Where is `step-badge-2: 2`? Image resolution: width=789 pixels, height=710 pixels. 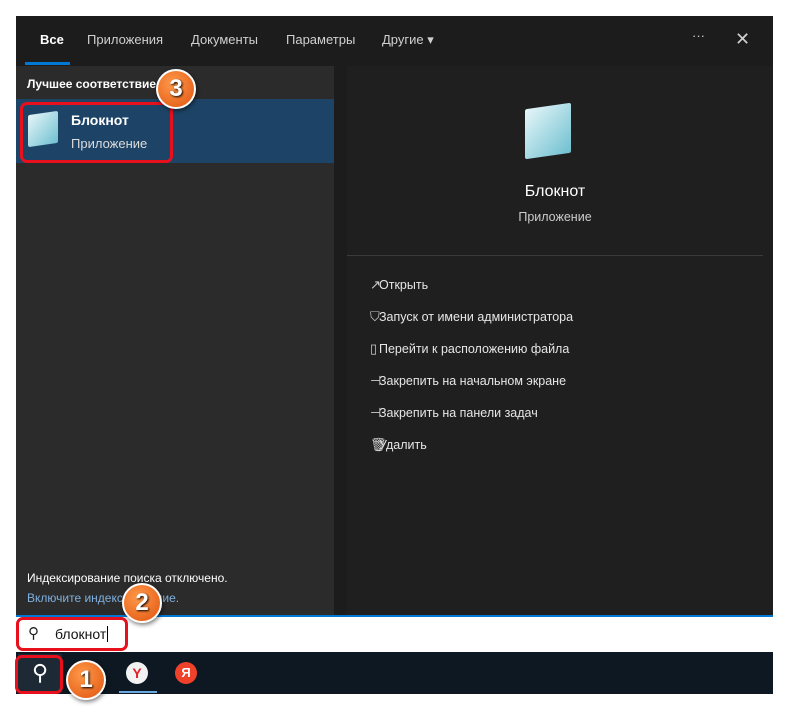
step-badge-2: 2 is located at coordinates (142, 603).